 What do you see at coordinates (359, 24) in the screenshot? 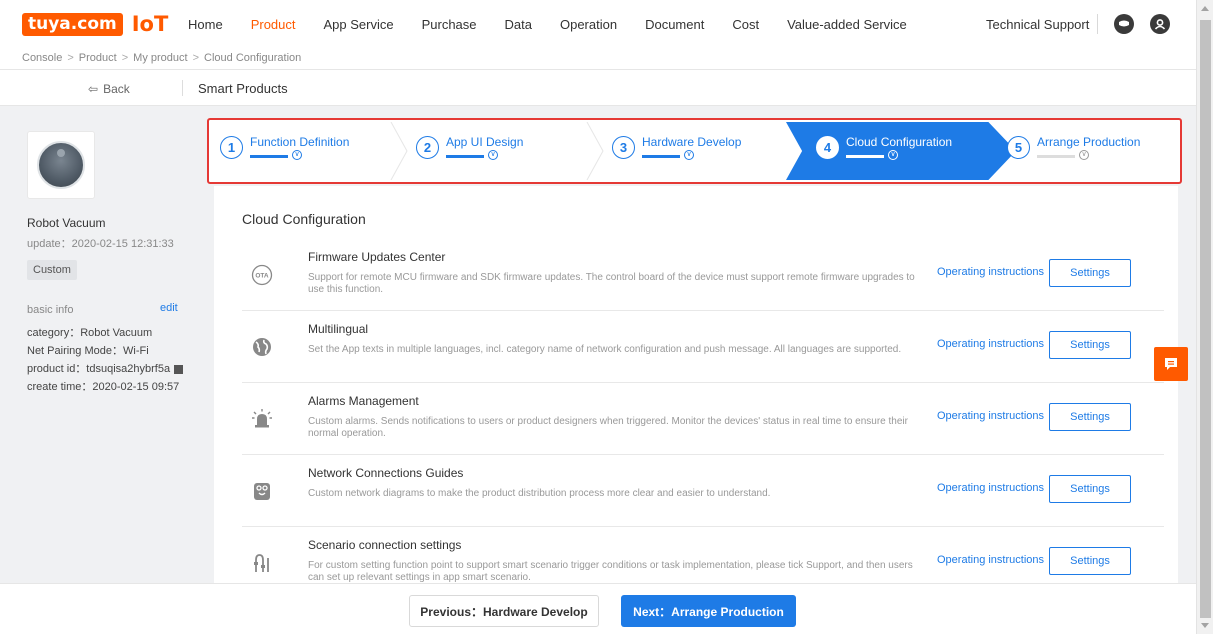
I see `nav-app-service: App Service` at bounding box center [359, 24].